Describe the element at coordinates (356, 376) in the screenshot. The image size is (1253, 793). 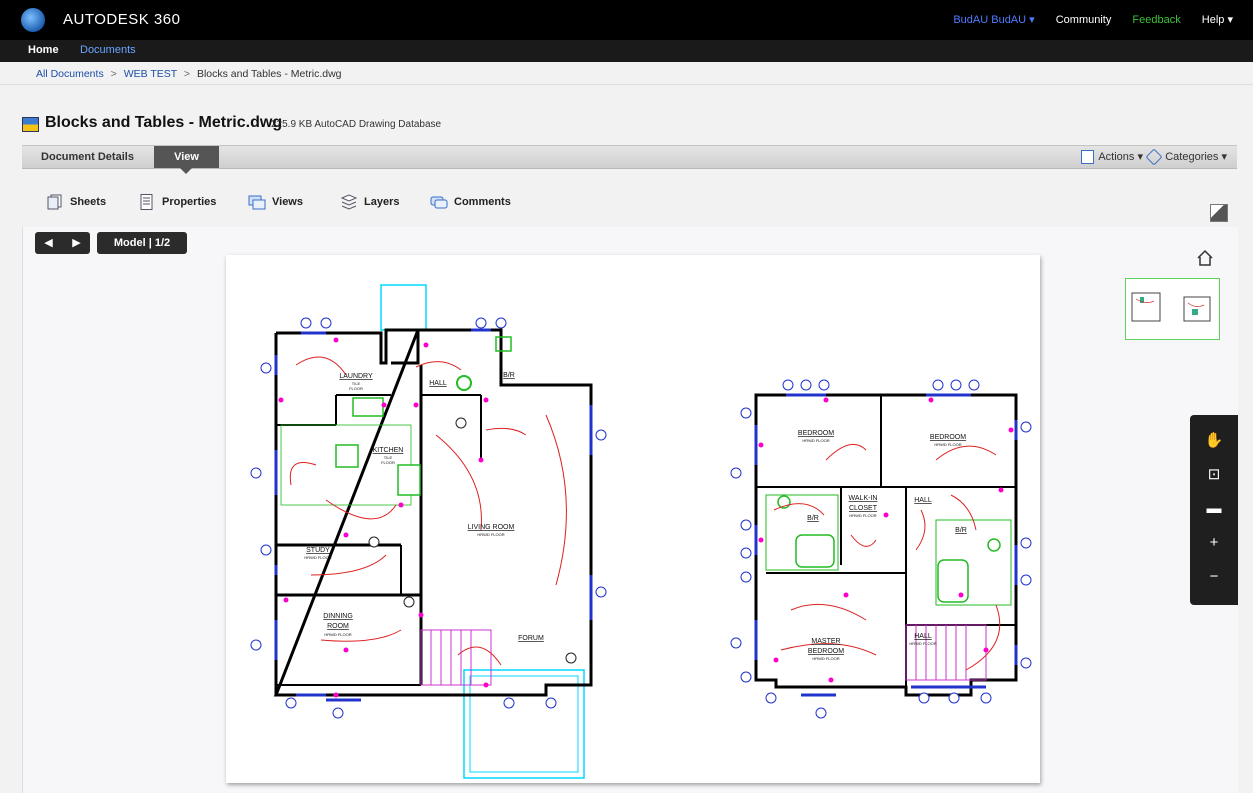
I see `room-label-laundry: LAUNDRY` at that location.